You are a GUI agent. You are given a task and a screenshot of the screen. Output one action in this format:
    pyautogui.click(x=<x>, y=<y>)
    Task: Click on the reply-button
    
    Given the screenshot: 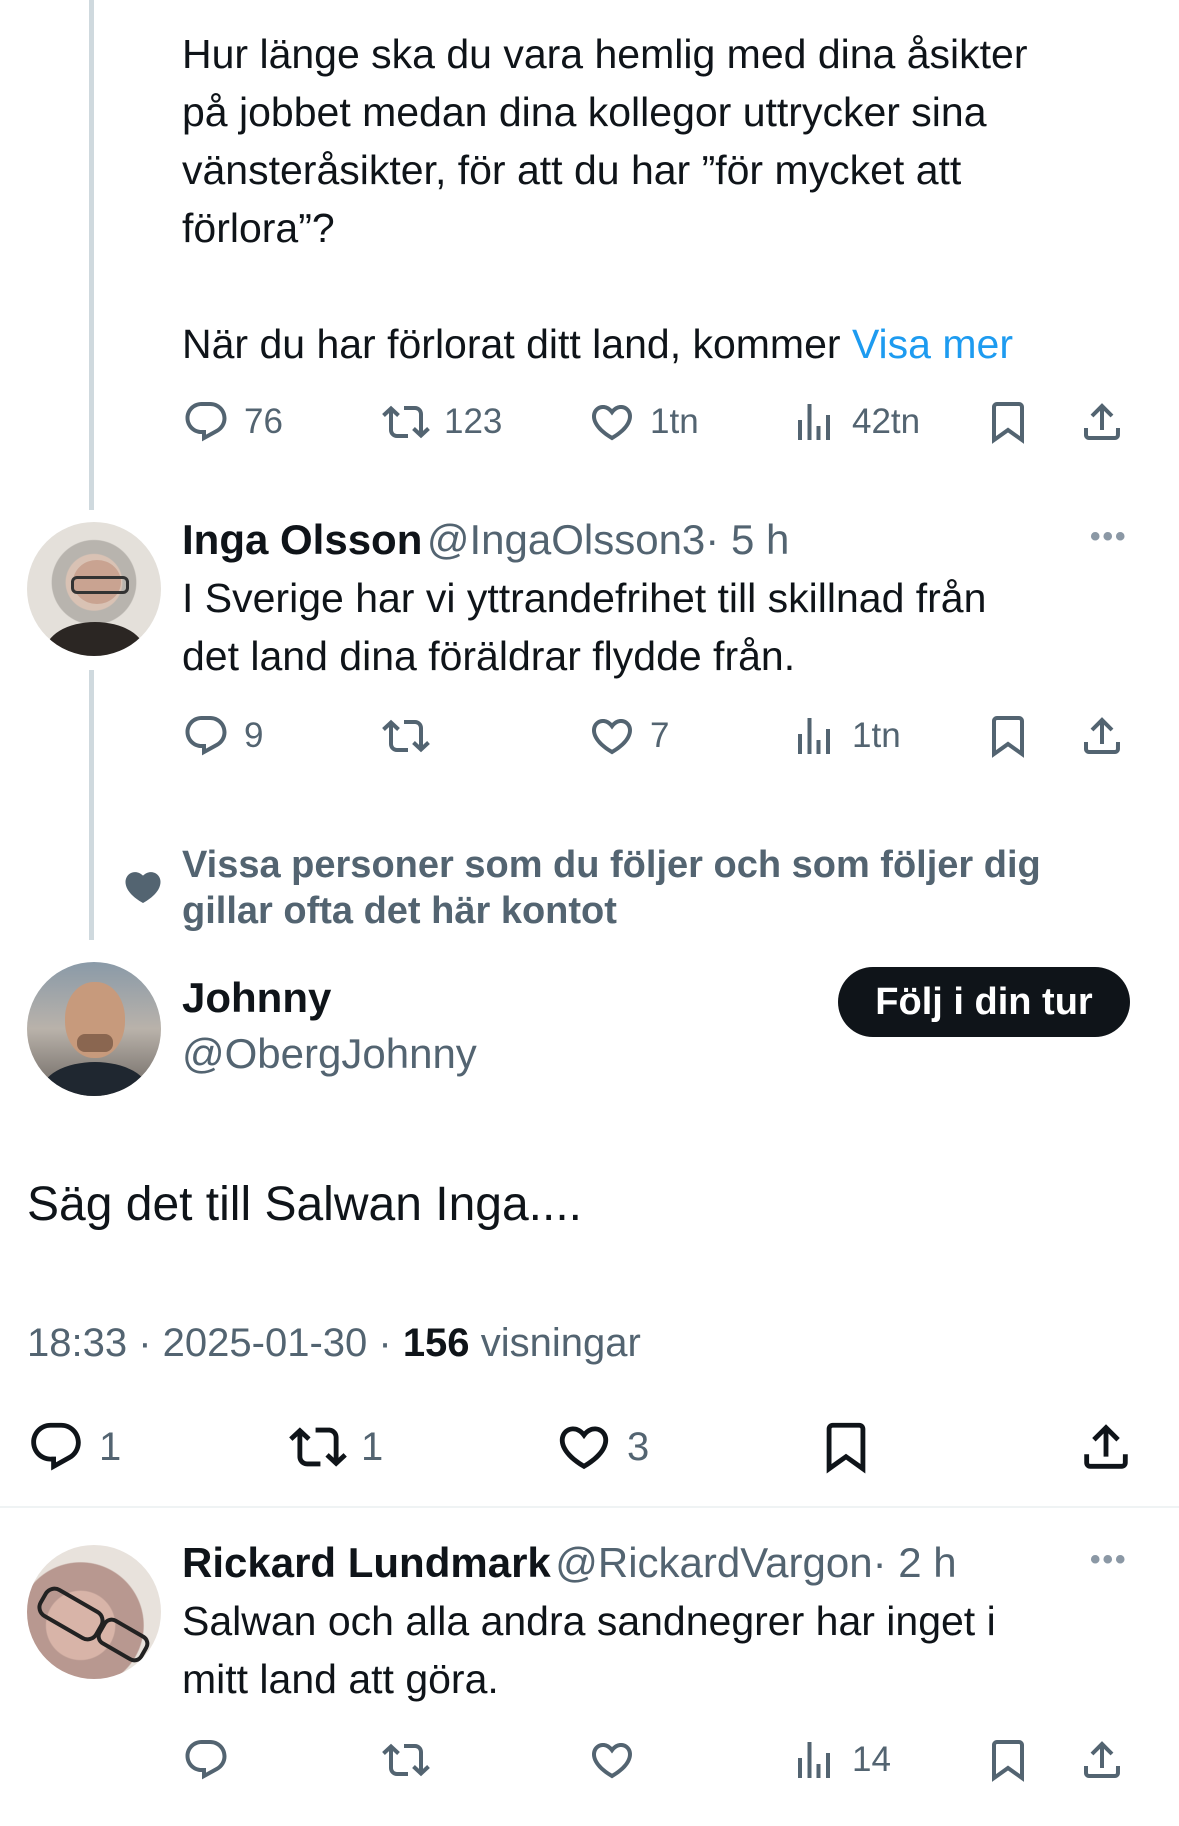 What is the action you would take?
    pyautogui.click(x=206, y=1760)
    